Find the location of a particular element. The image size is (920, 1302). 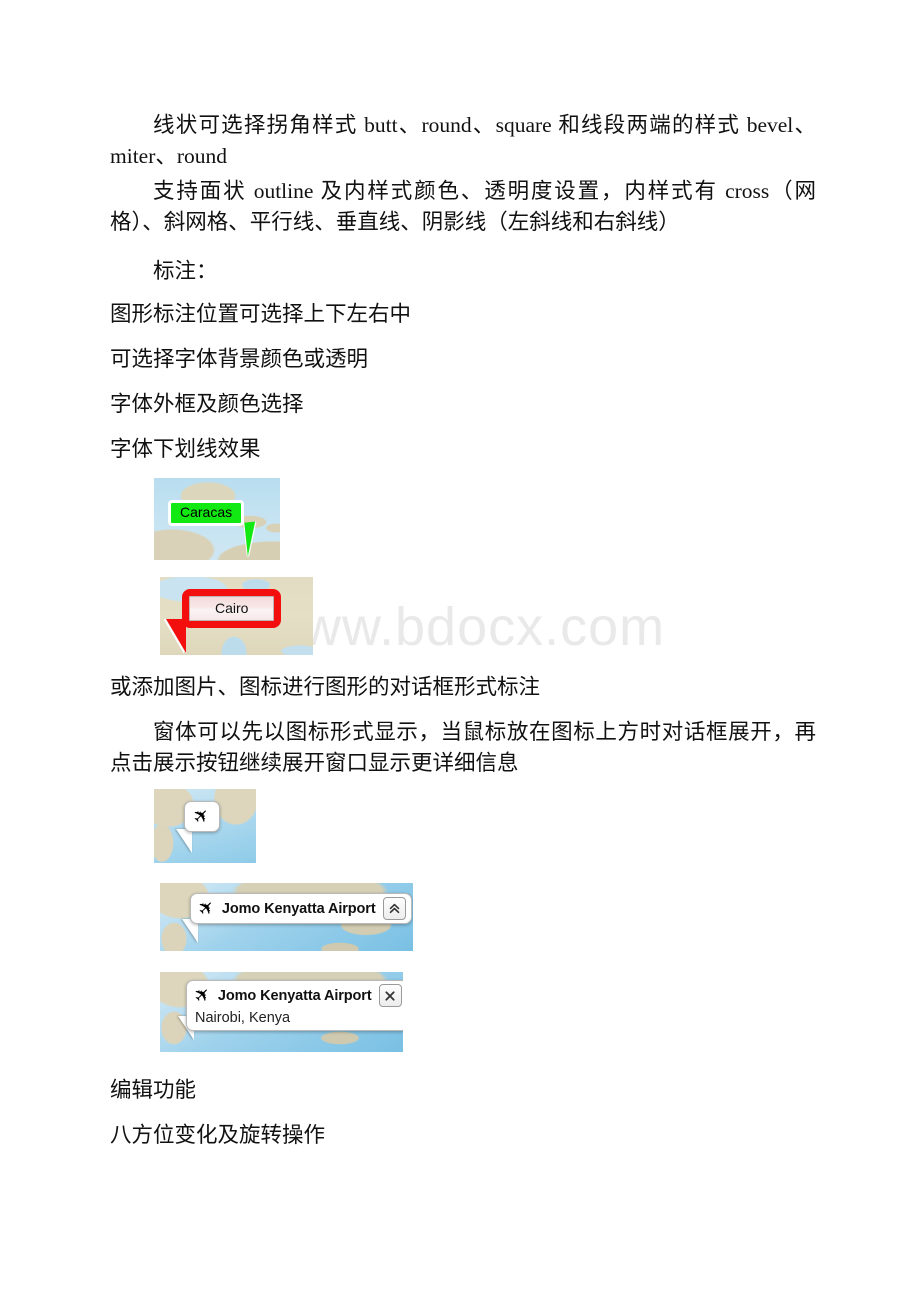

callout-airport-collapsed: ✈ Jomo Kenyatta Airport is located at coordinates (301, 908).